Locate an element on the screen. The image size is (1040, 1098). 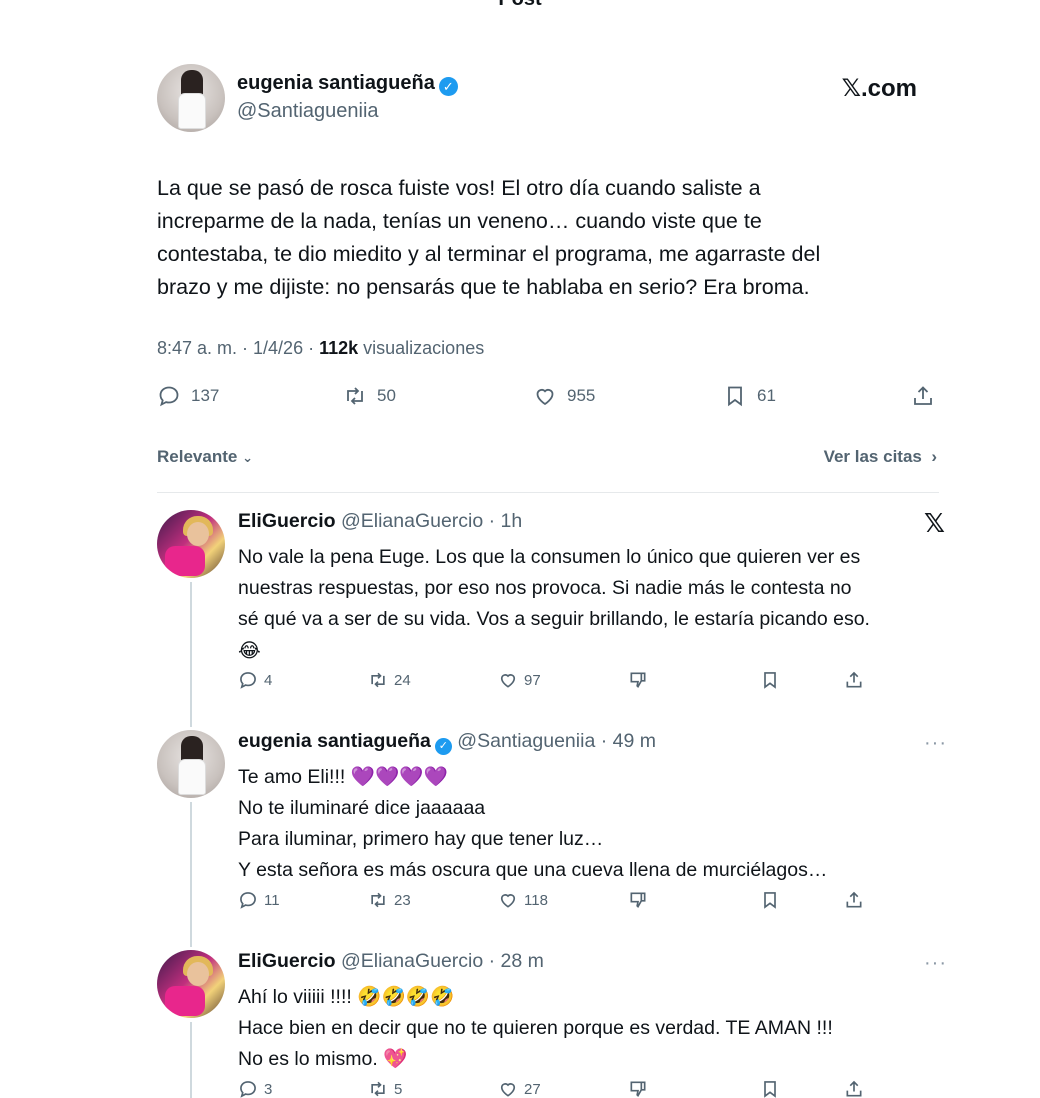
author-handle: @Santiagueniia is located at coordinates (308, 111).